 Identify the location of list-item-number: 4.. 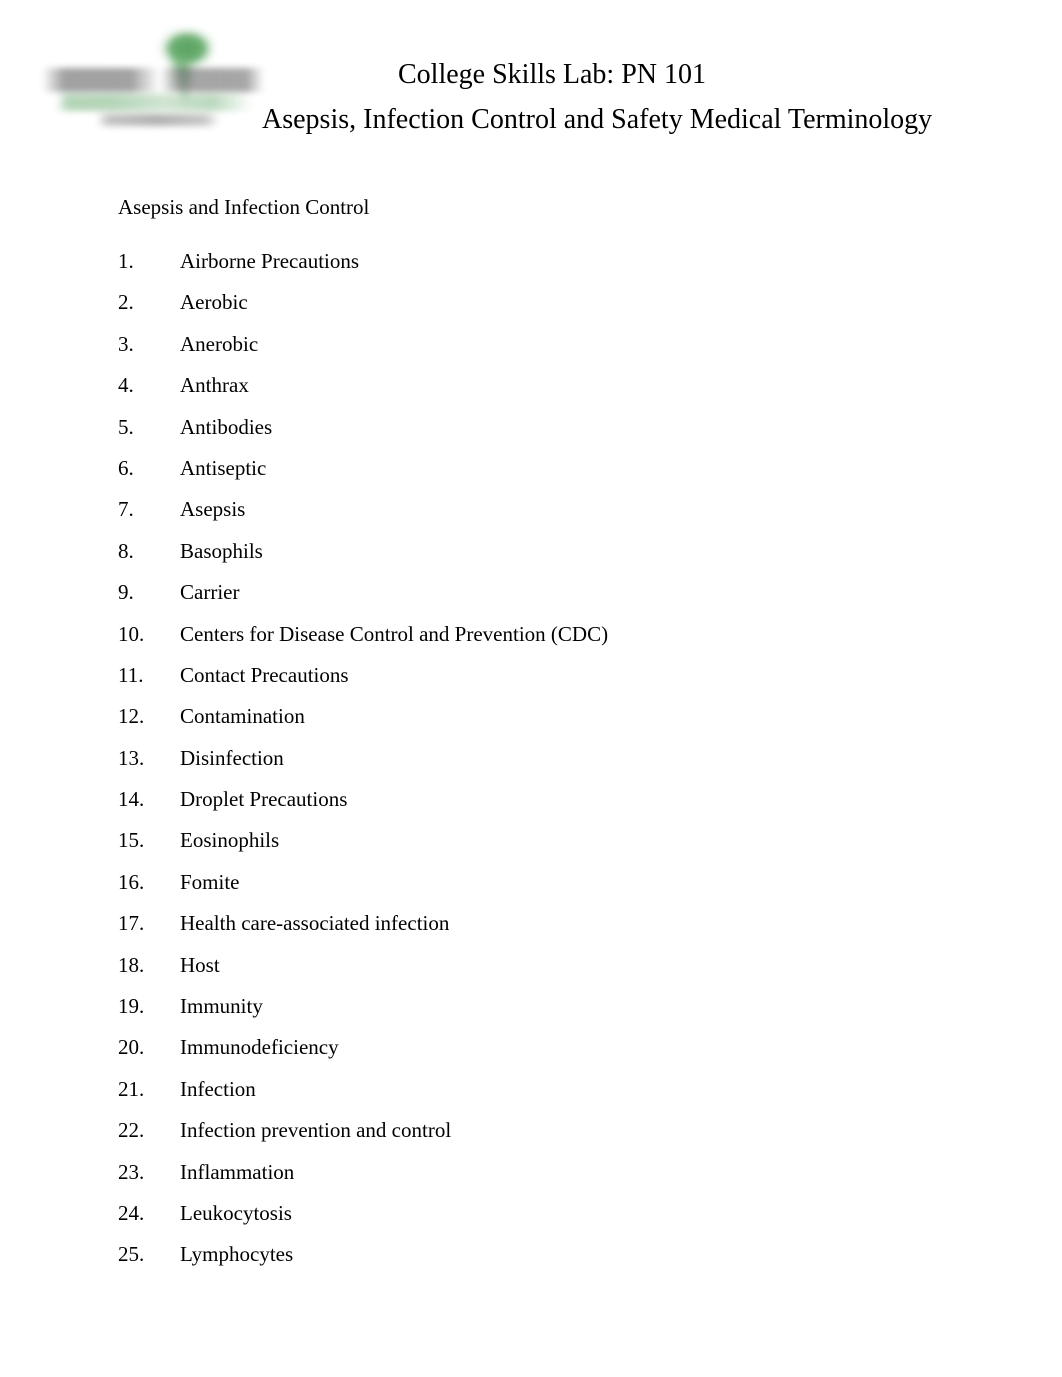
(126, 385).